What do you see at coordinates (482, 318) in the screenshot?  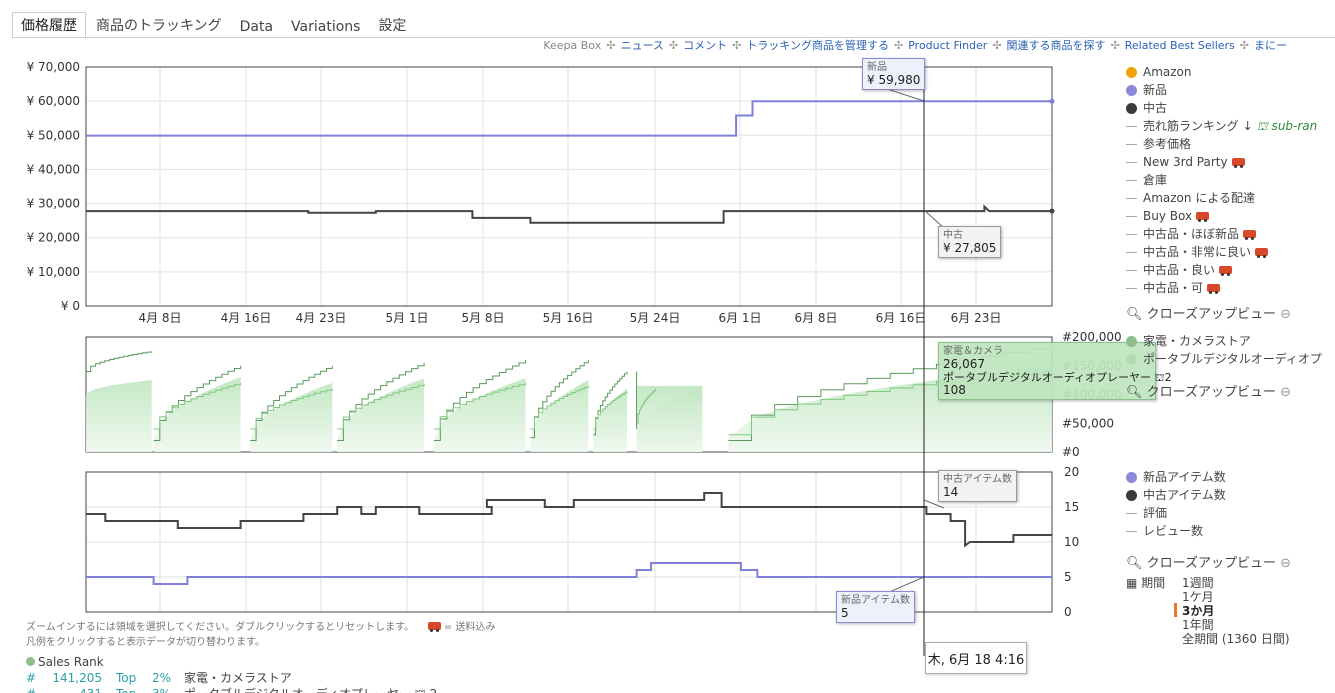 I see `x-tick-label: 5月 8日` at bounding box center [482, 318].